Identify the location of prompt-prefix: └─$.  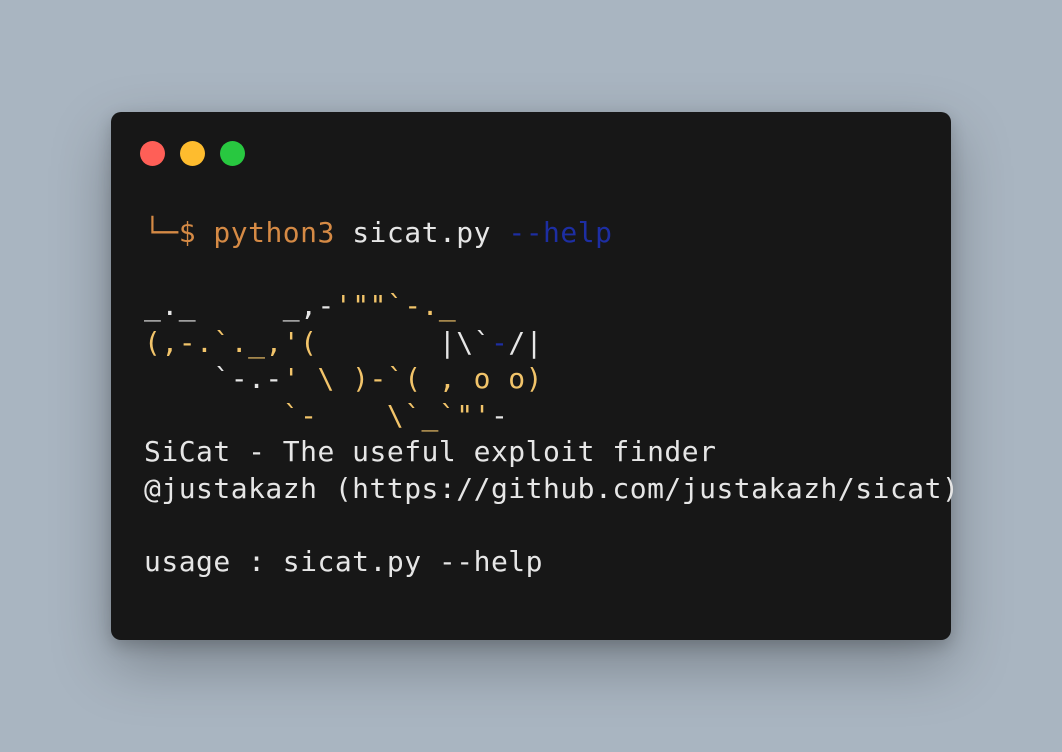
(170, 232).